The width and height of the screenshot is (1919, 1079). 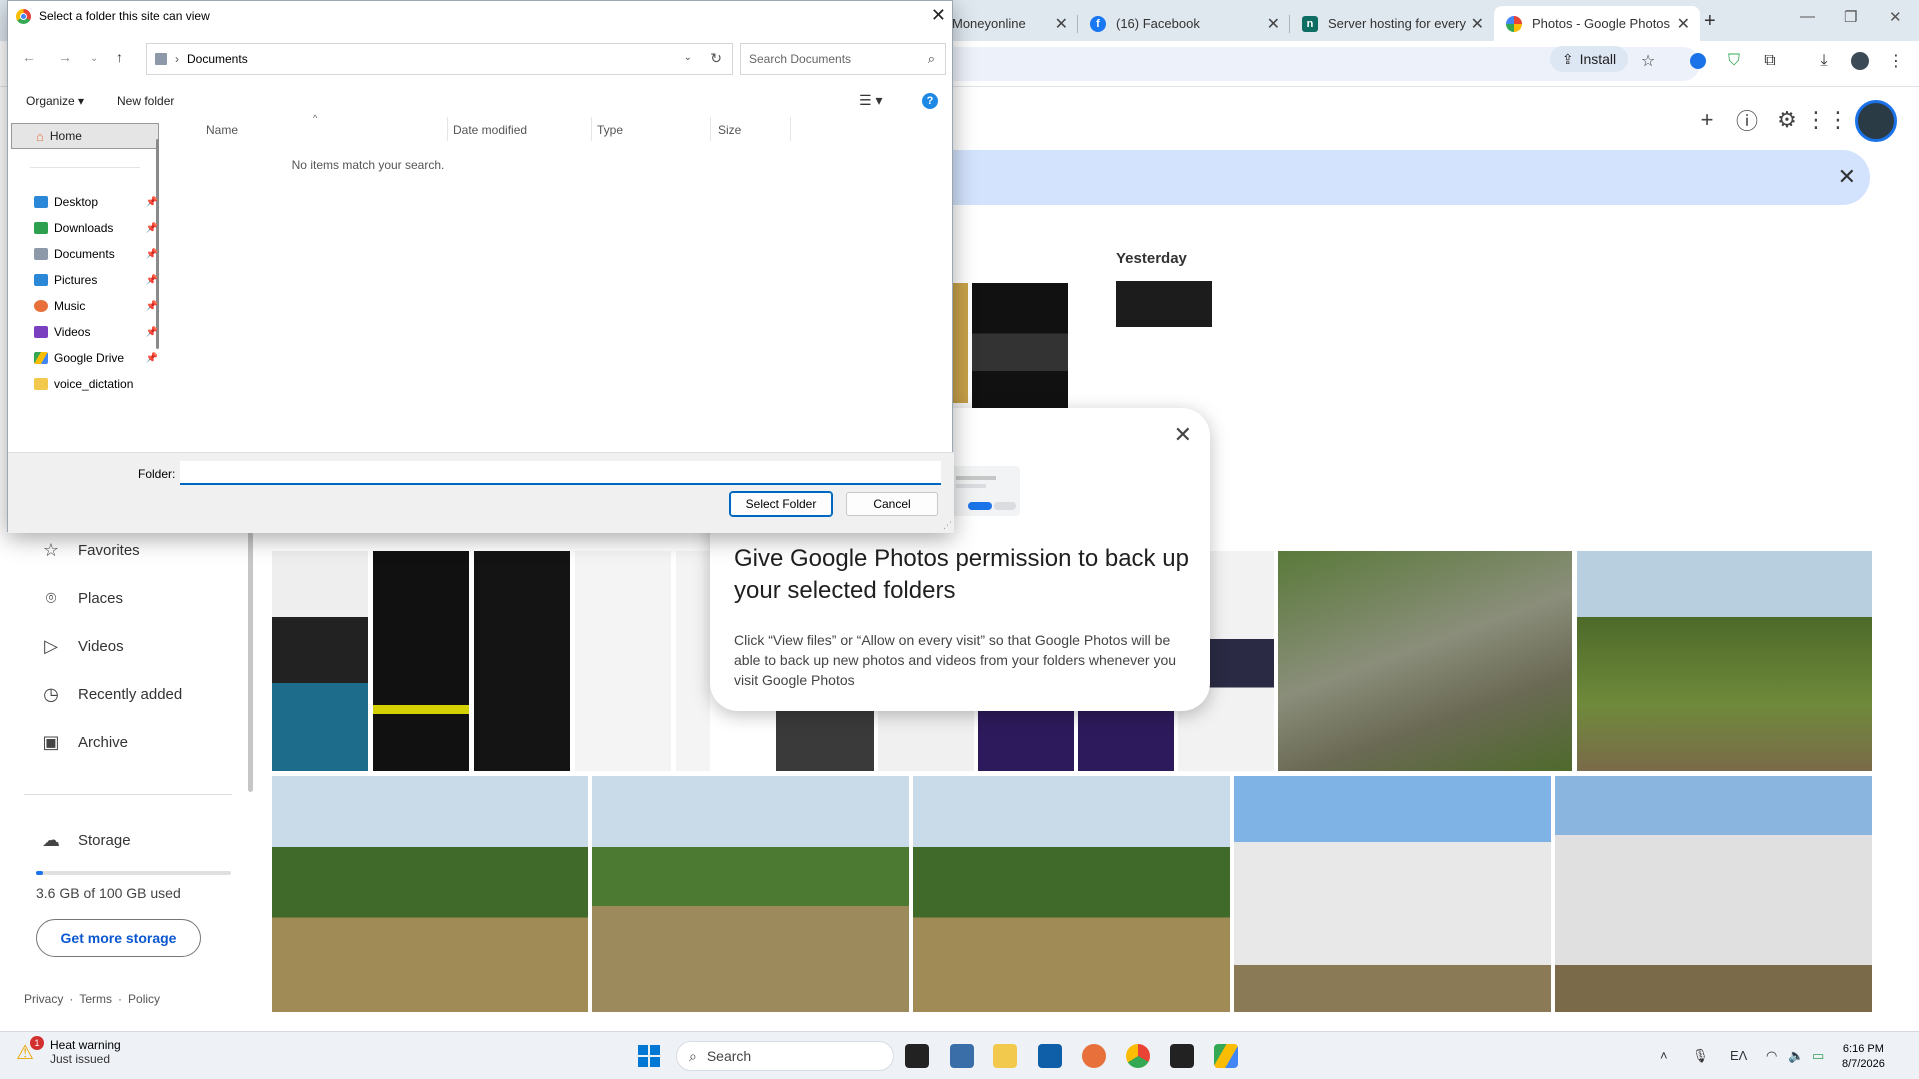 I want to click on nav-google-drive: Google Drive 📌, so click(x=96, y=358).